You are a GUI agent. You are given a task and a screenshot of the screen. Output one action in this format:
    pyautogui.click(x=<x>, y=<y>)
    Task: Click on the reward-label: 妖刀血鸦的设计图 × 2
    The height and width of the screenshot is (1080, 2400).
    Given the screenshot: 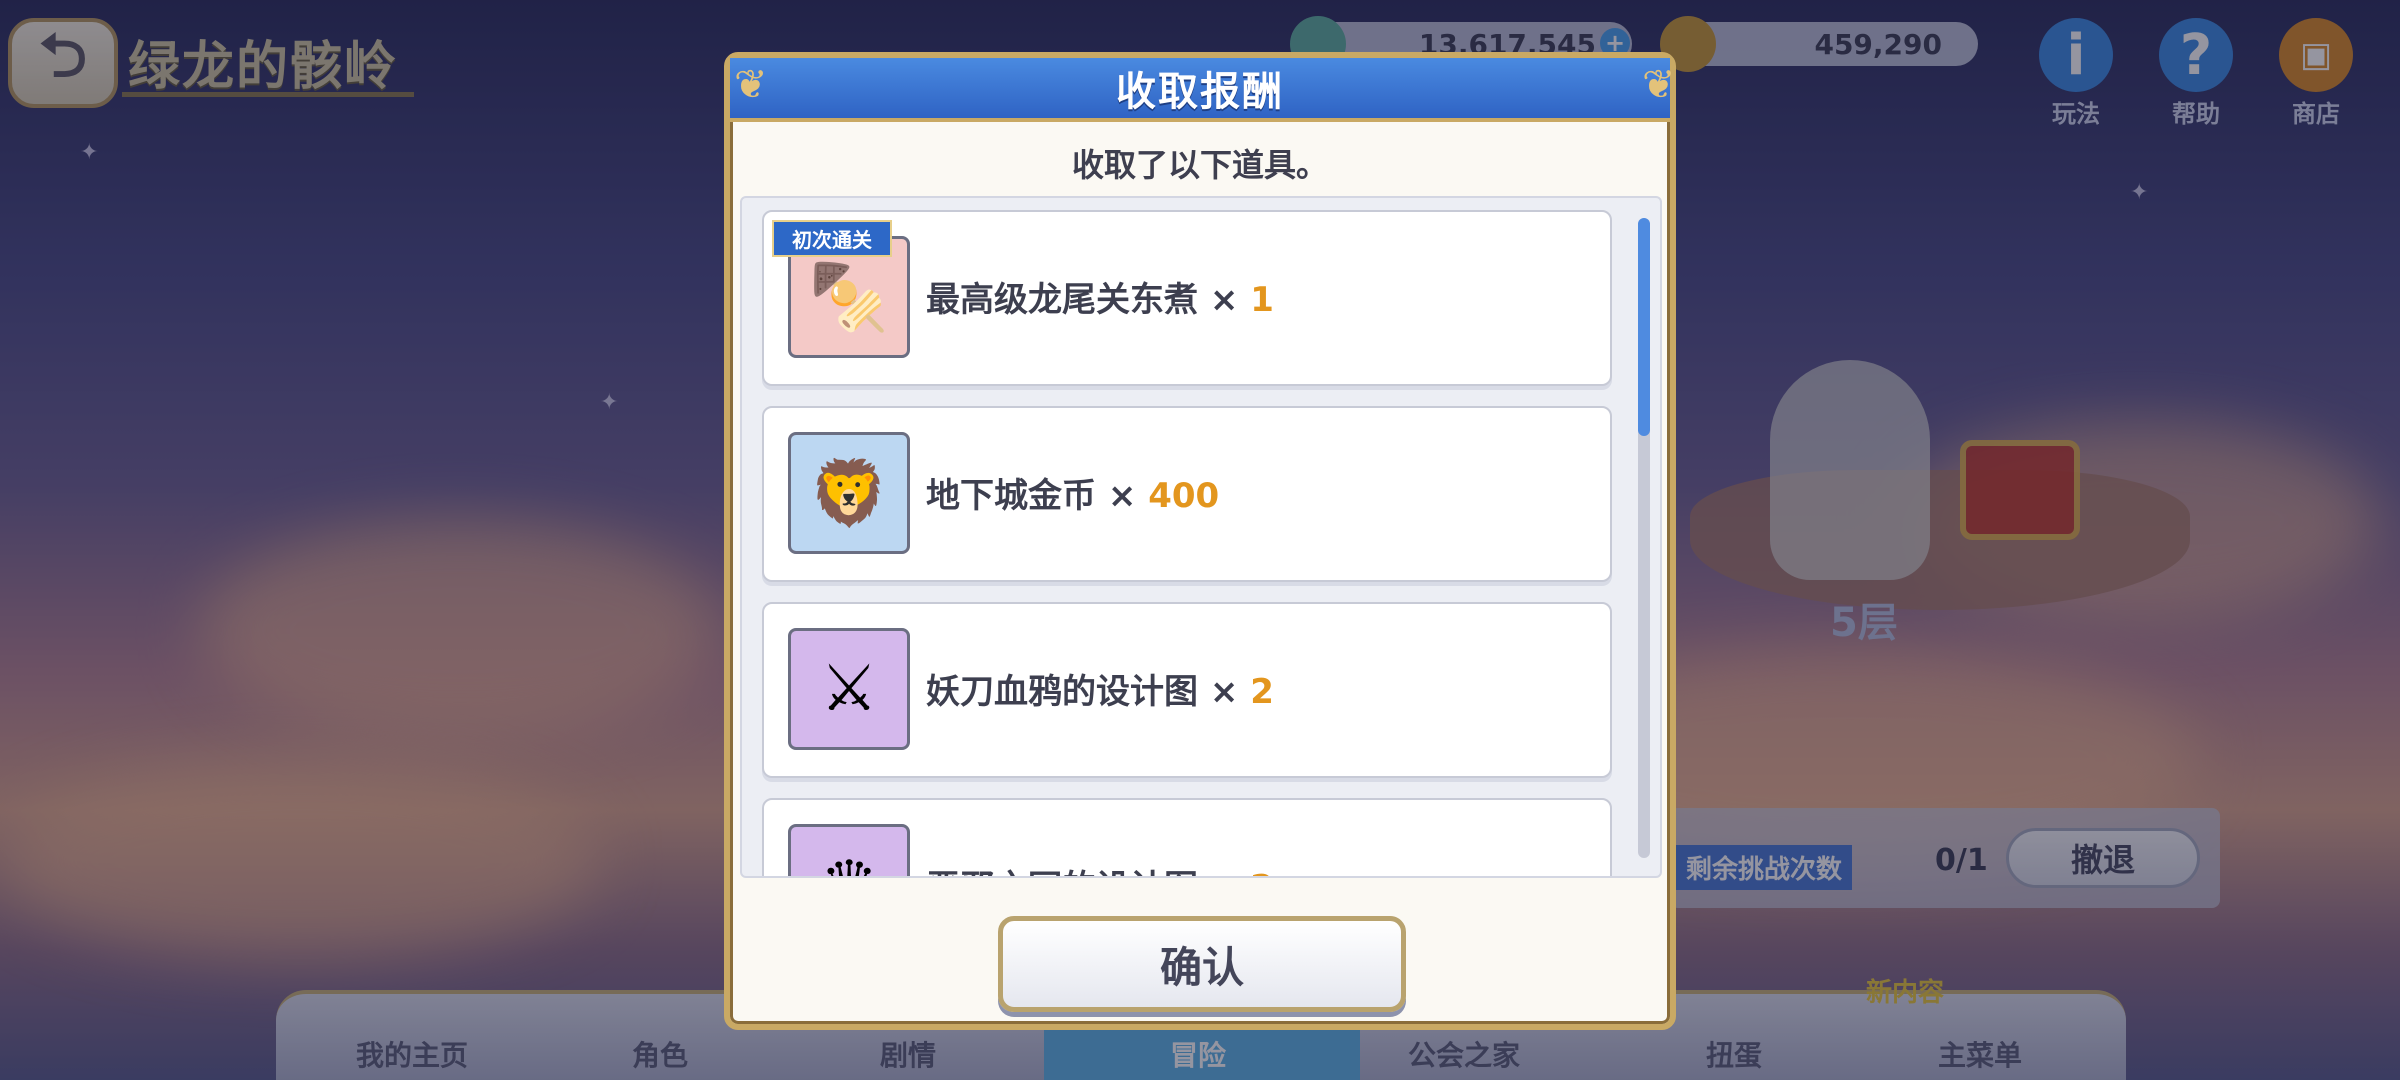 What is the action you would take?
    pyautogui.click(x=1100, y=688)
    